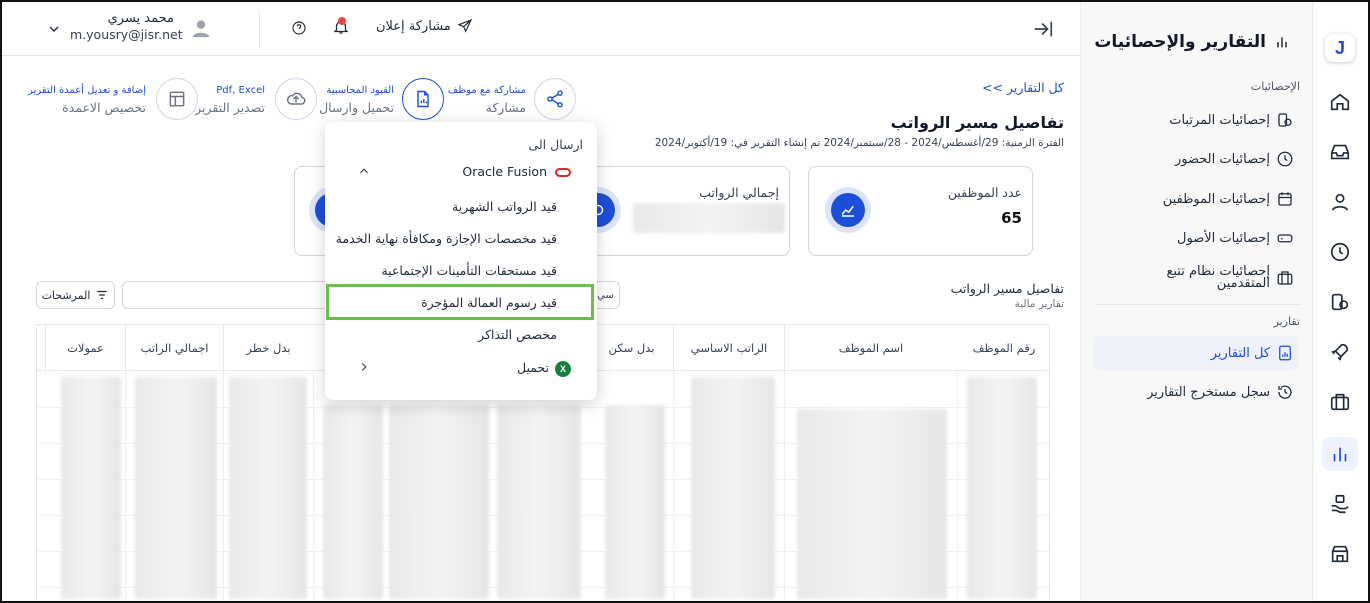 The image size is (1370, 603). What do you see at coordinates (540, 28) in the screenshot?
I see `top-bar: مشاركة إعلان محمد يسري m.yousry@jisr.net` at bounding box center [540, 28].